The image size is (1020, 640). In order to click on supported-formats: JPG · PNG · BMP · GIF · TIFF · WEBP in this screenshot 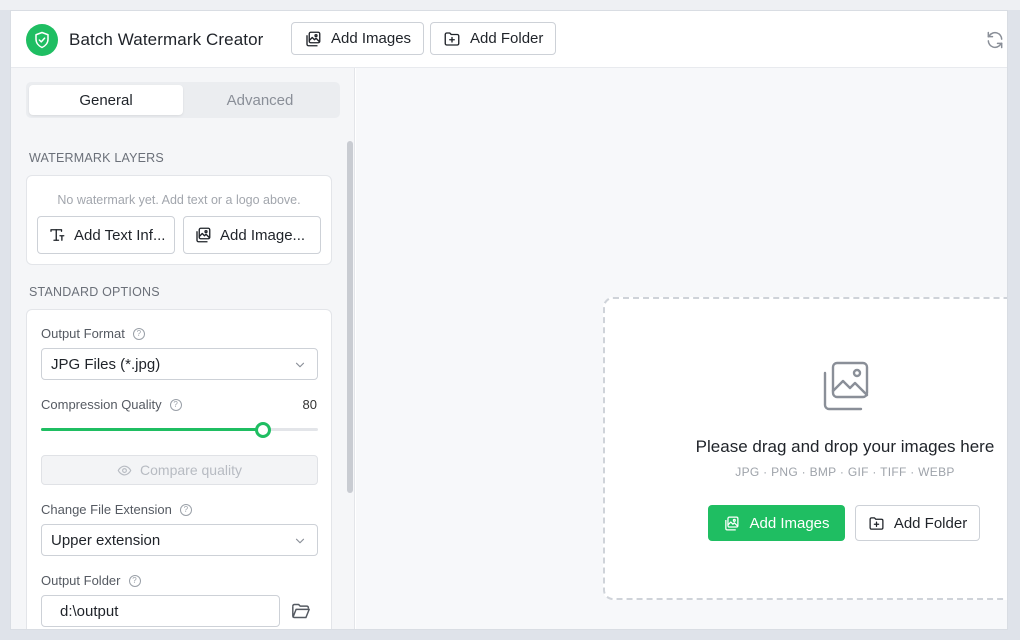, I will do `click(845, 472)`.